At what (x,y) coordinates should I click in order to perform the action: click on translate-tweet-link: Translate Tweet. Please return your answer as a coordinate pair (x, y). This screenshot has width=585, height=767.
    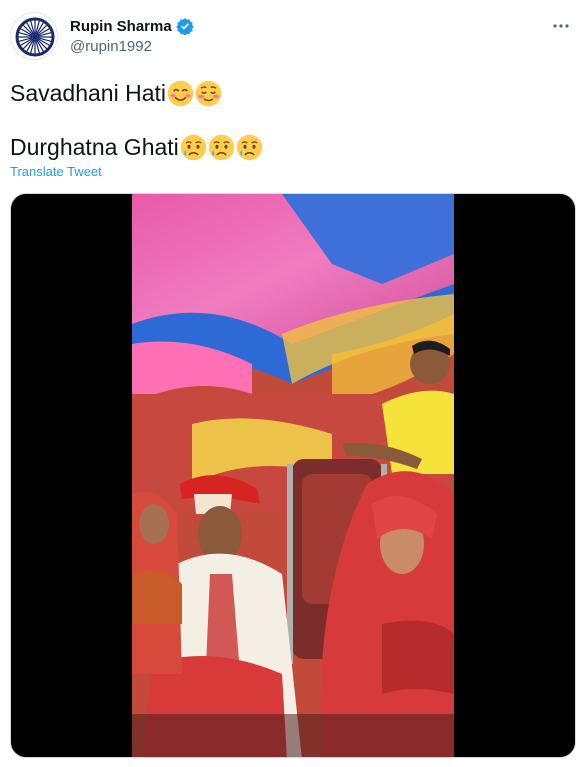
    Looking at the image, I should click on (56, 171).